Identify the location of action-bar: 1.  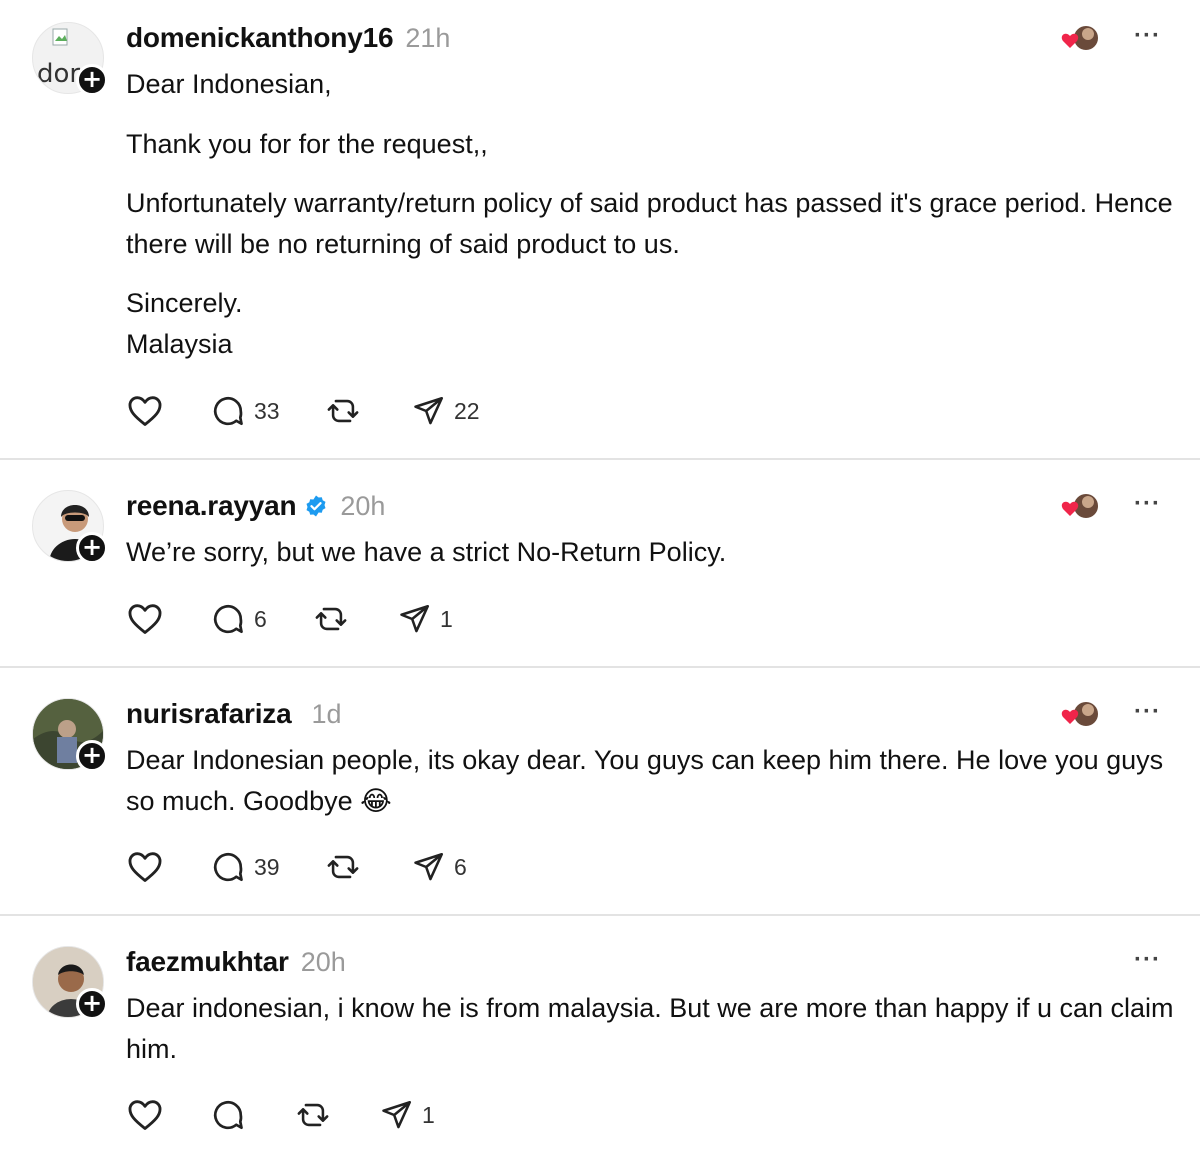
(280, 1115).